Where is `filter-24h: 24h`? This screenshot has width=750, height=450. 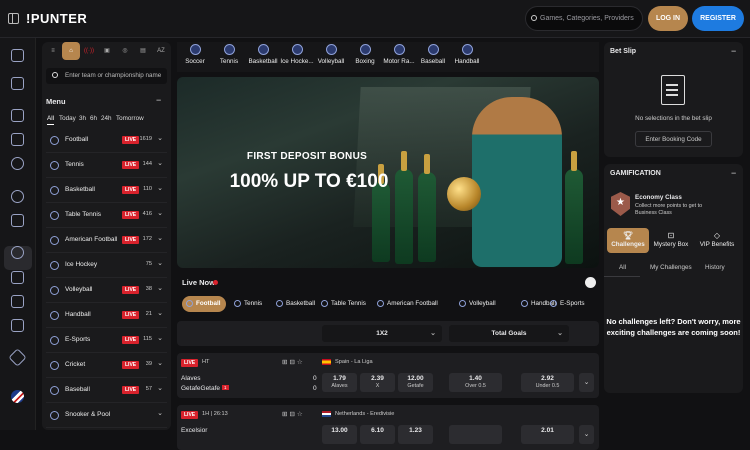 filter-24h: 24h is located at coordinates (106, 118).